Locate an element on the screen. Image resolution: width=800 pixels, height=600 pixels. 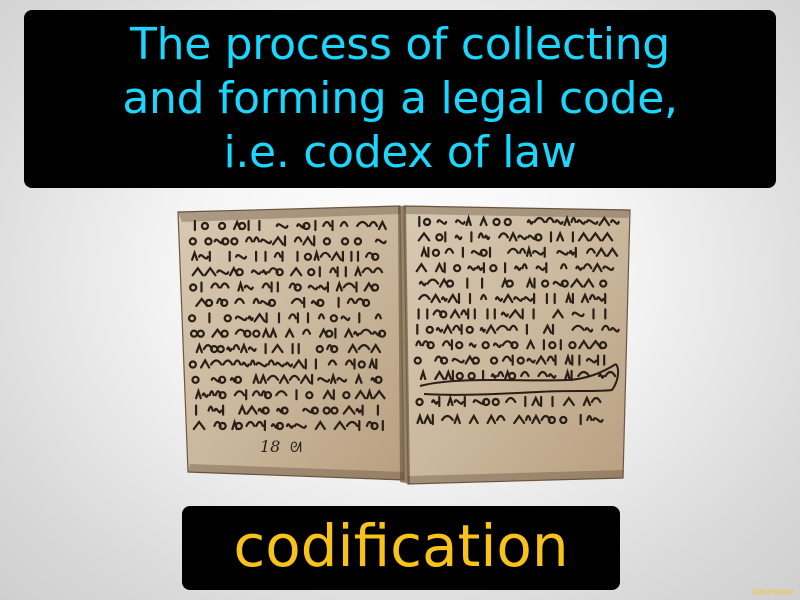
term-text: codification is located at coordinates (401, 546).